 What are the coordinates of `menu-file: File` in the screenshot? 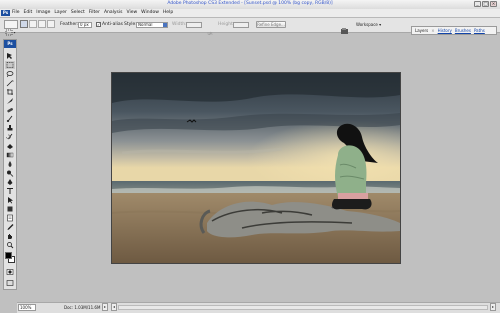 It's located at (16, 13).